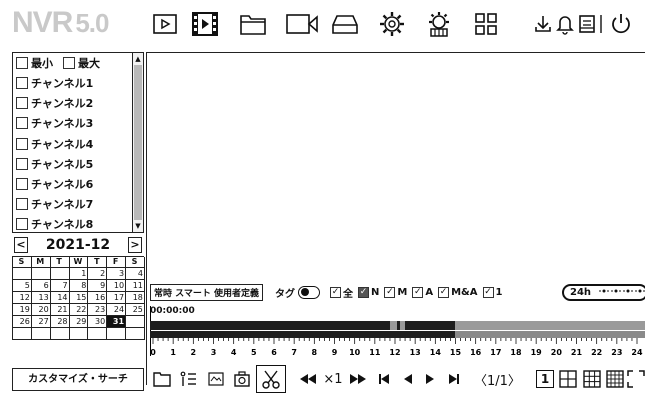  What do you see at coordinates (54, 123) in the screenshot?
I see `channel-item: チャンネル3` at bounding box center [54, 123].